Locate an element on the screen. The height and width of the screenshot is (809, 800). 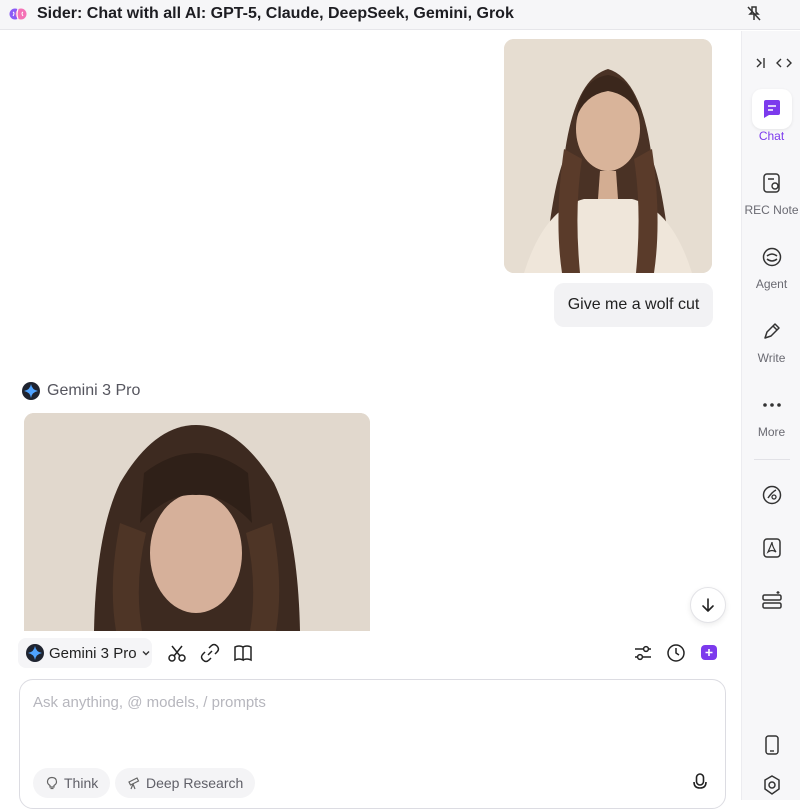
collapse-sidebar-icon is located at coordinates (761, 63).